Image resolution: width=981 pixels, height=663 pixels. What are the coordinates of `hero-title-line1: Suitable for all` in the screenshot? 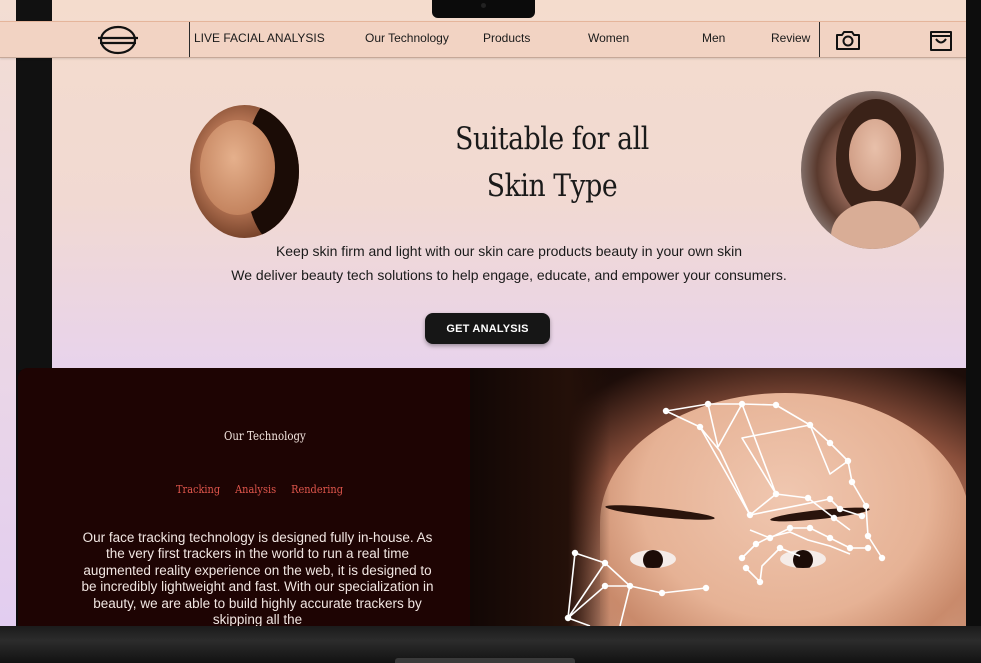 It's located at (552, 139).